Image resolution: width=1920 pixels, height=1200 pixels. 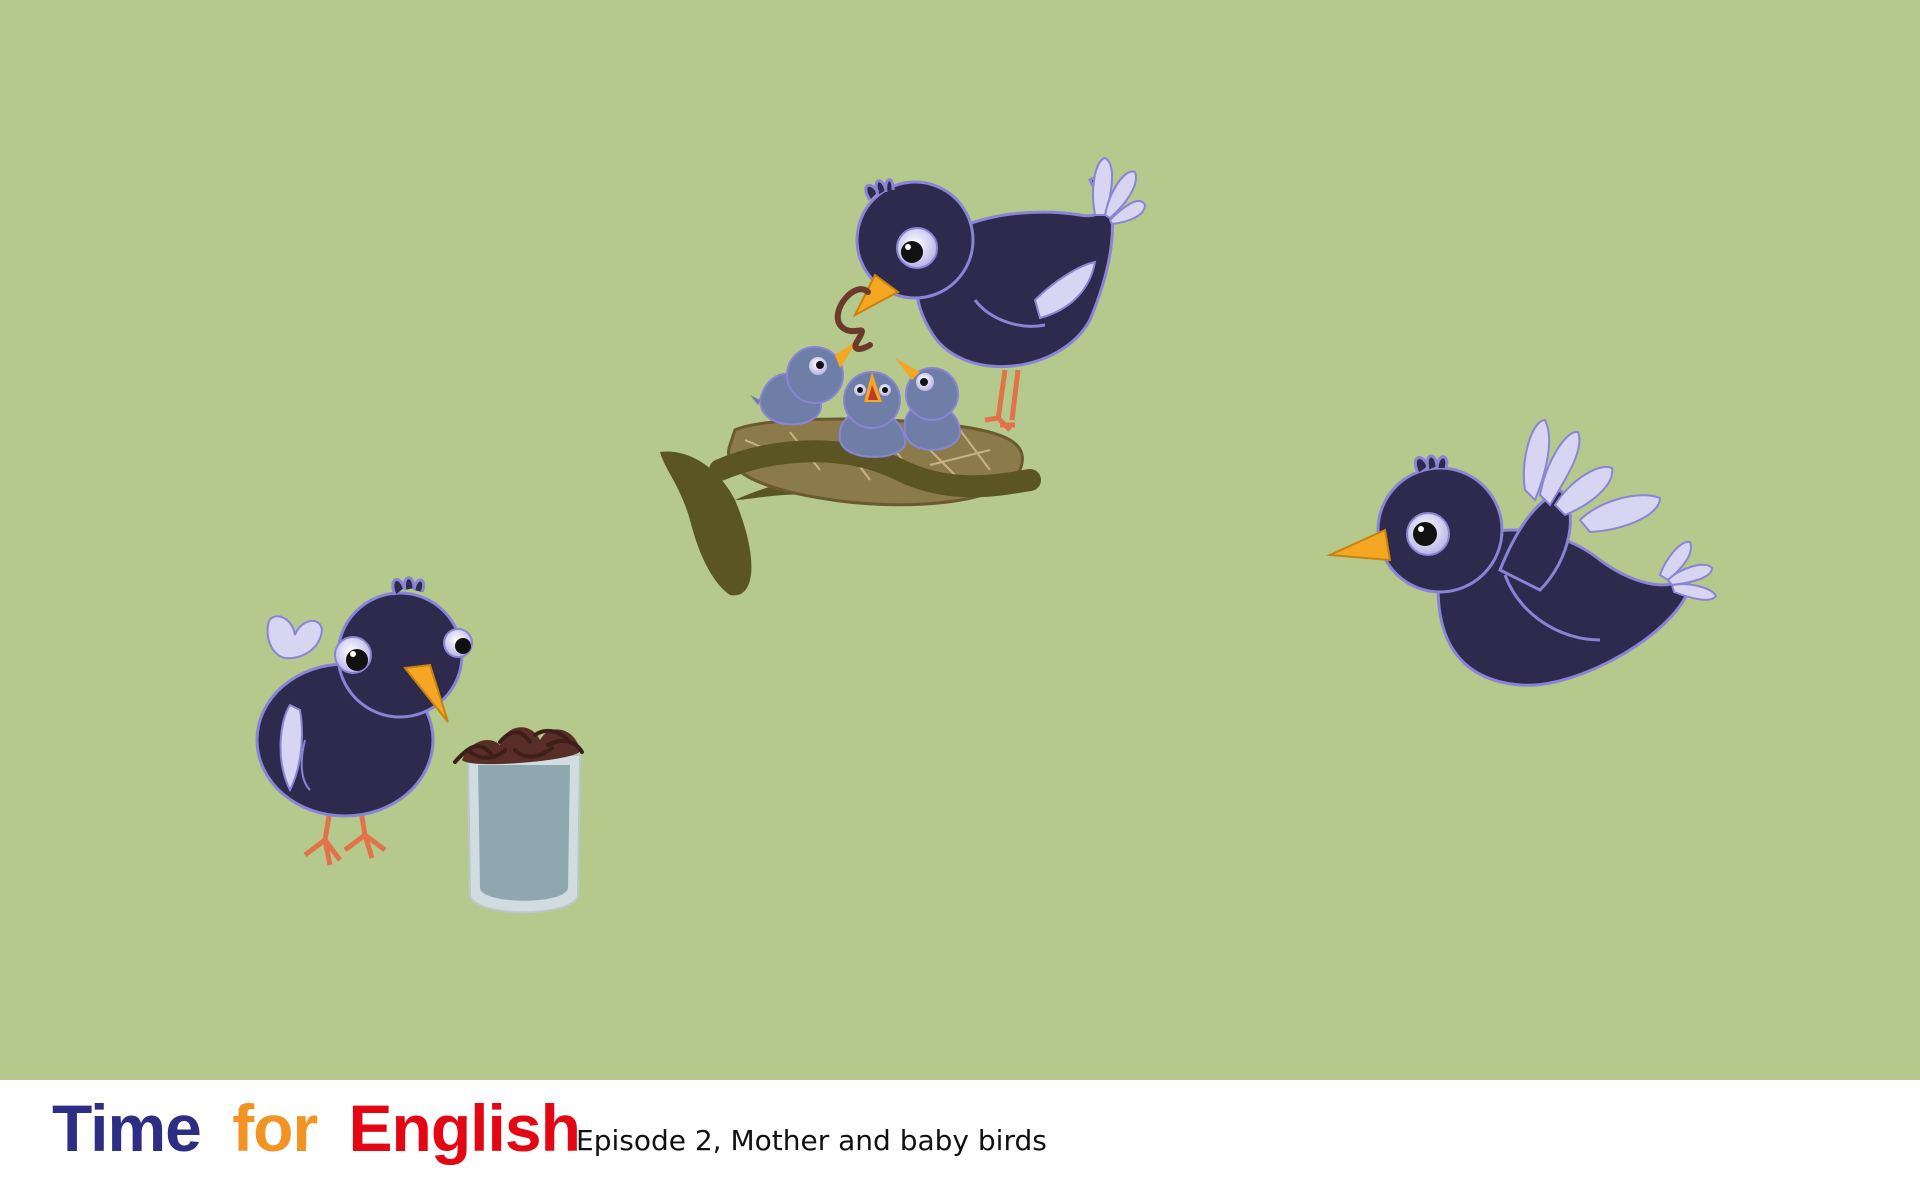 I want to click on baby-bird-middle, so click(x=872, y=414).